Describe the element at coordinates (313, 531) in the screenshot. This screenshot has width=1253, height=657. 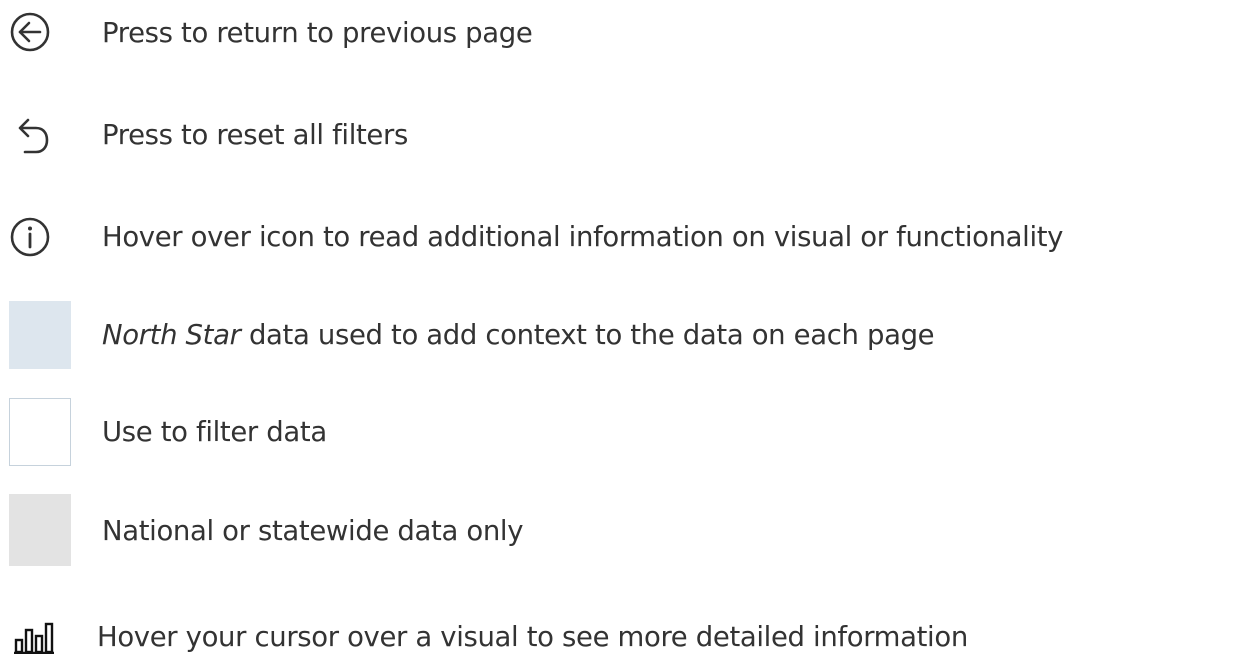
I see `legend-label-national: National or statewide data only` at that location.